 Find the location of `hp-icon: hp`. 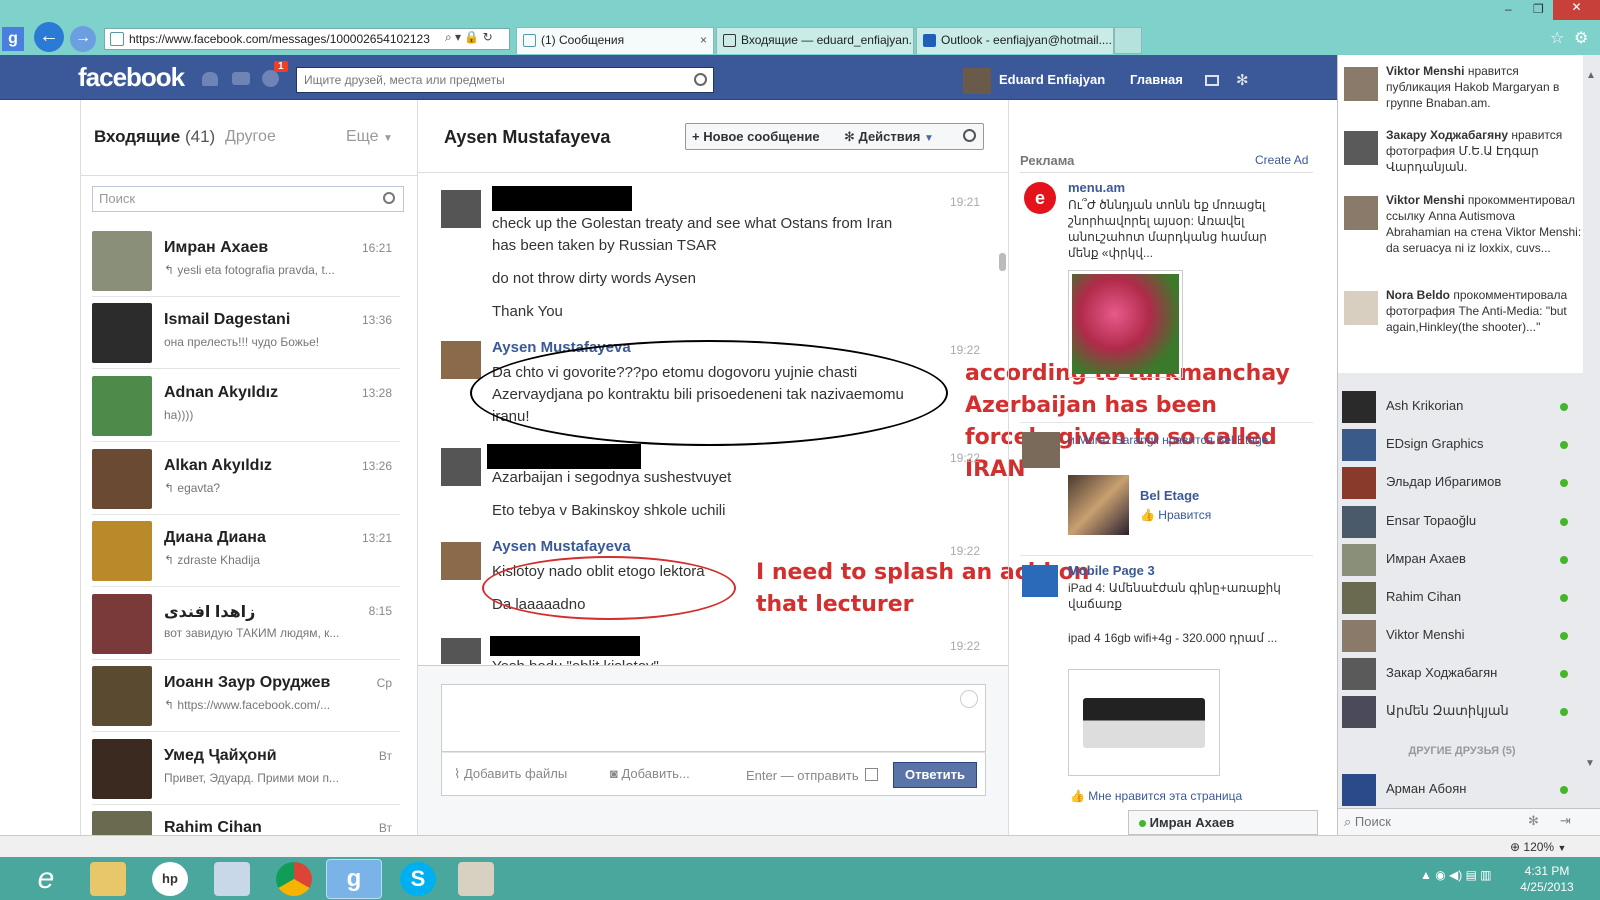

hp-icon: hp is located at coordinates (170, 879).